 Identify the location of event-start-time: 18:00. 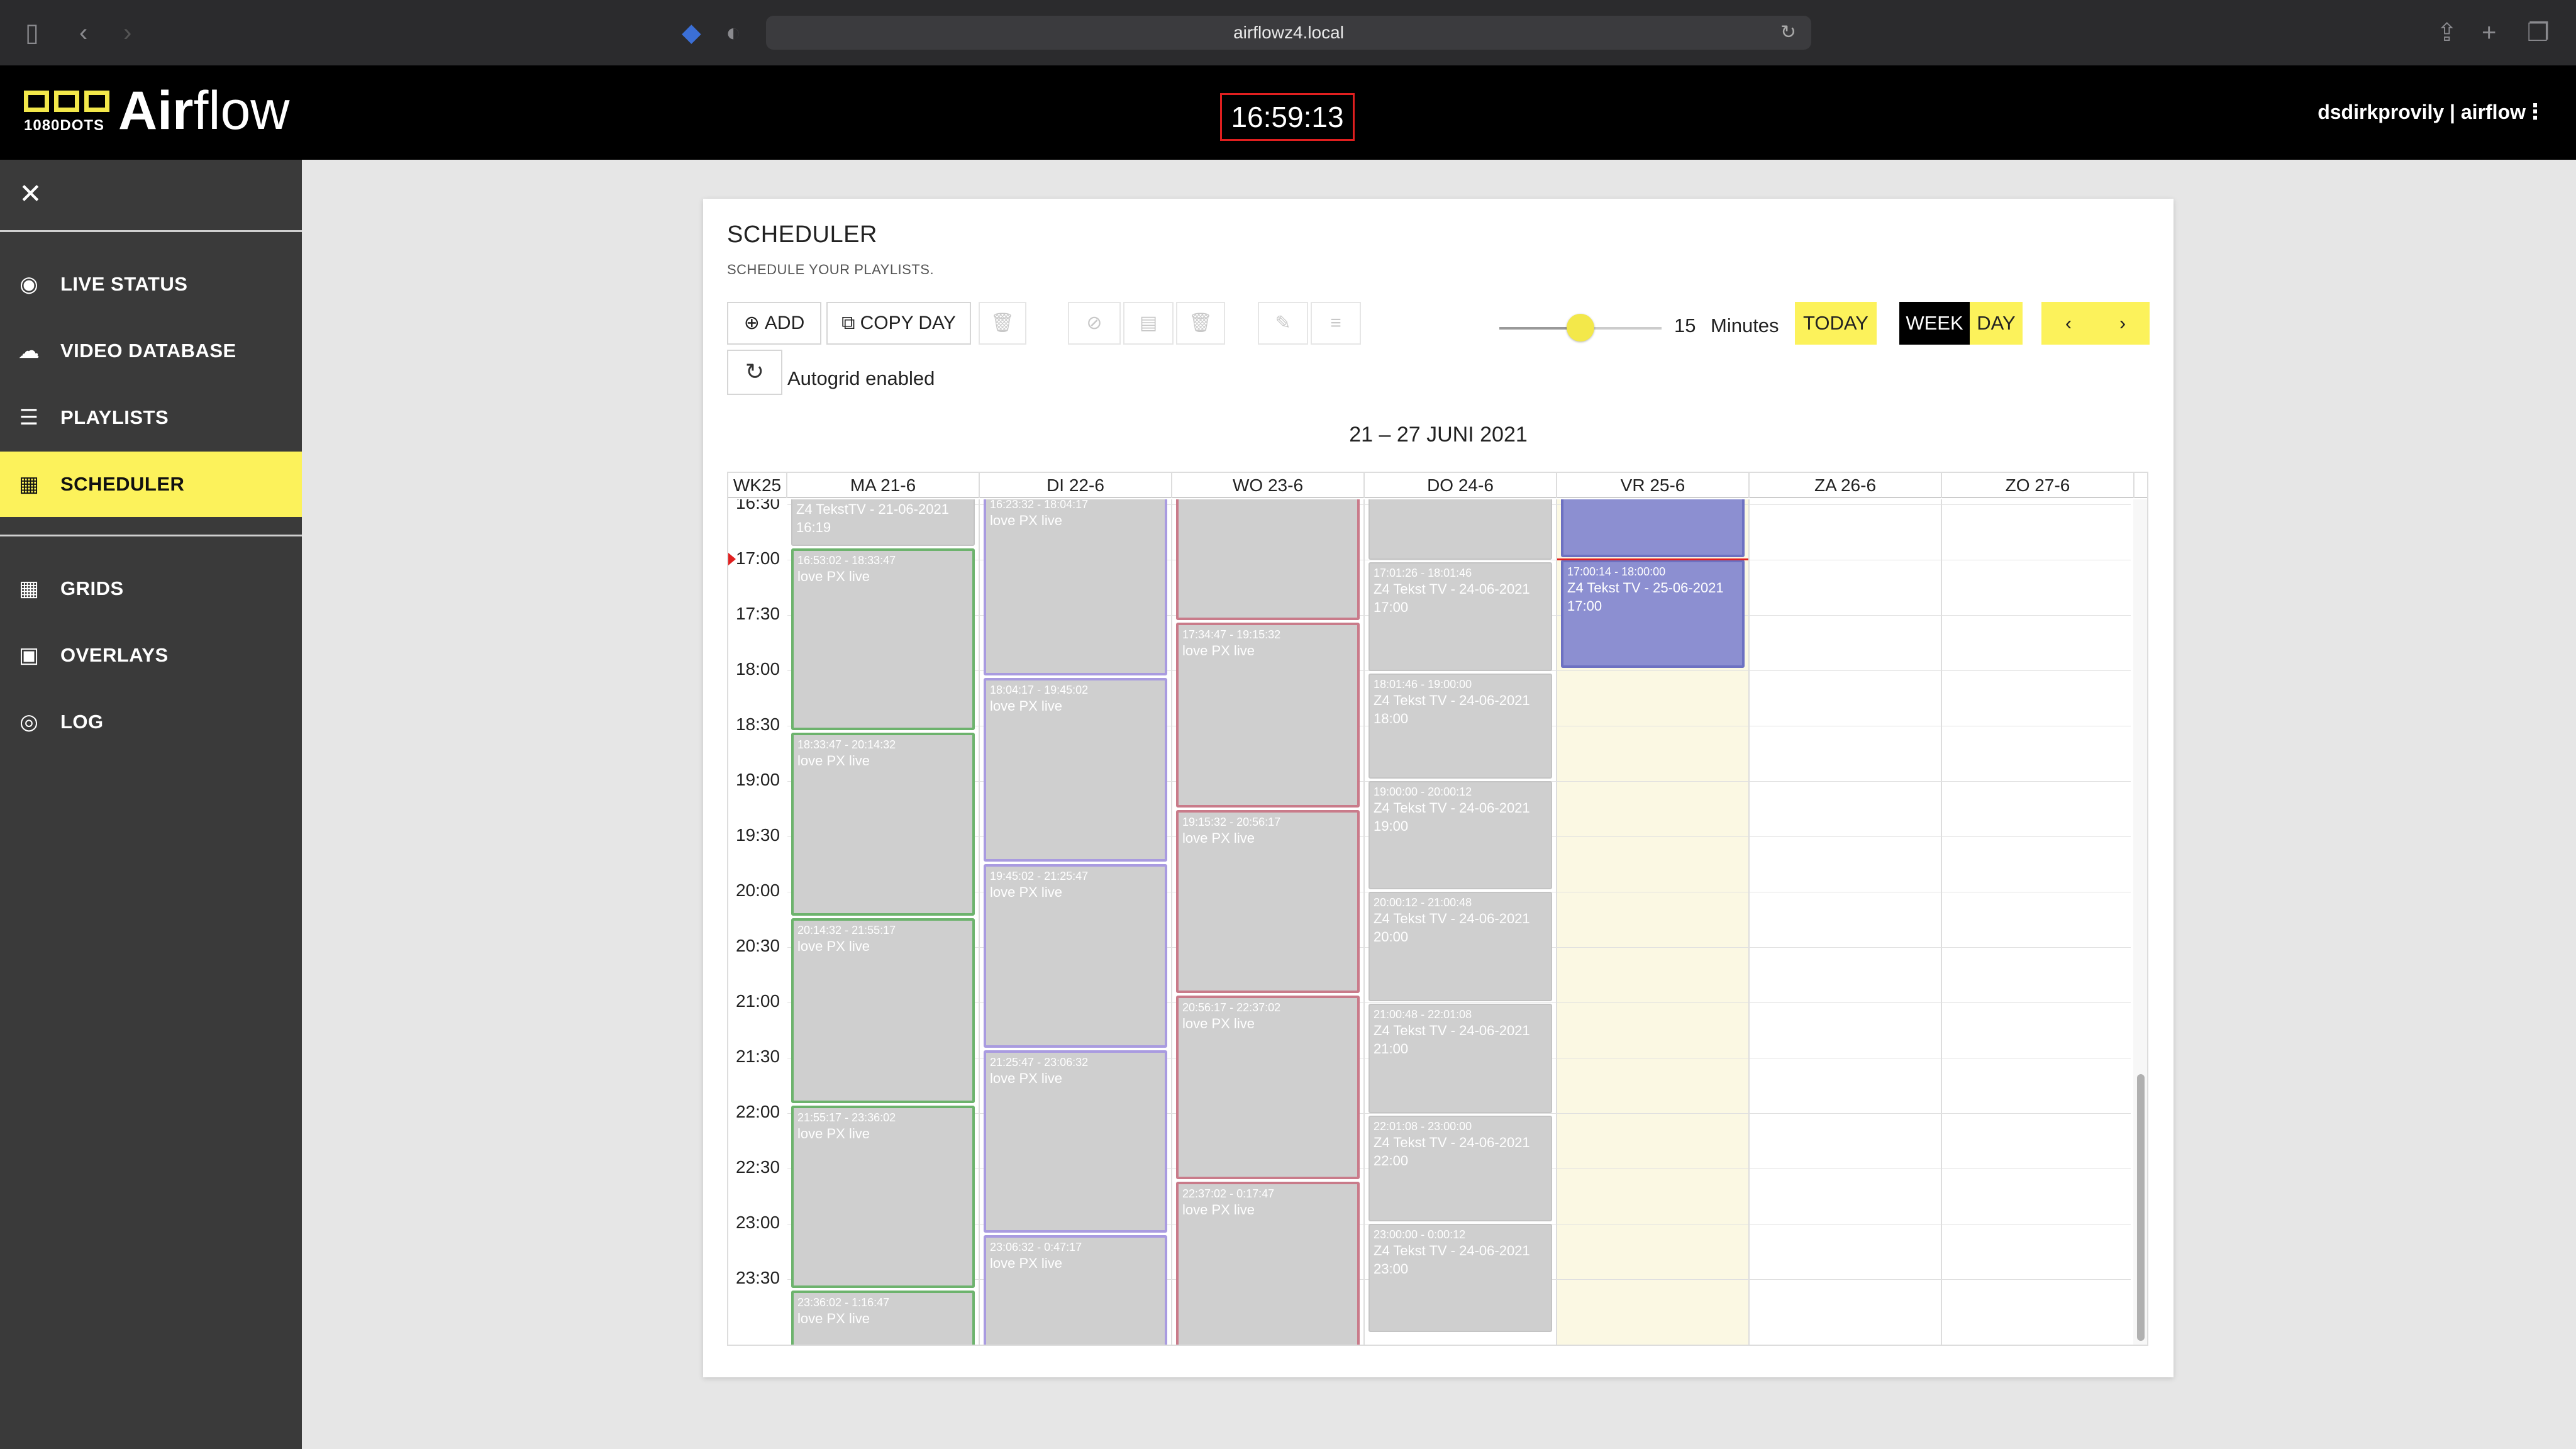
(1391, 719).